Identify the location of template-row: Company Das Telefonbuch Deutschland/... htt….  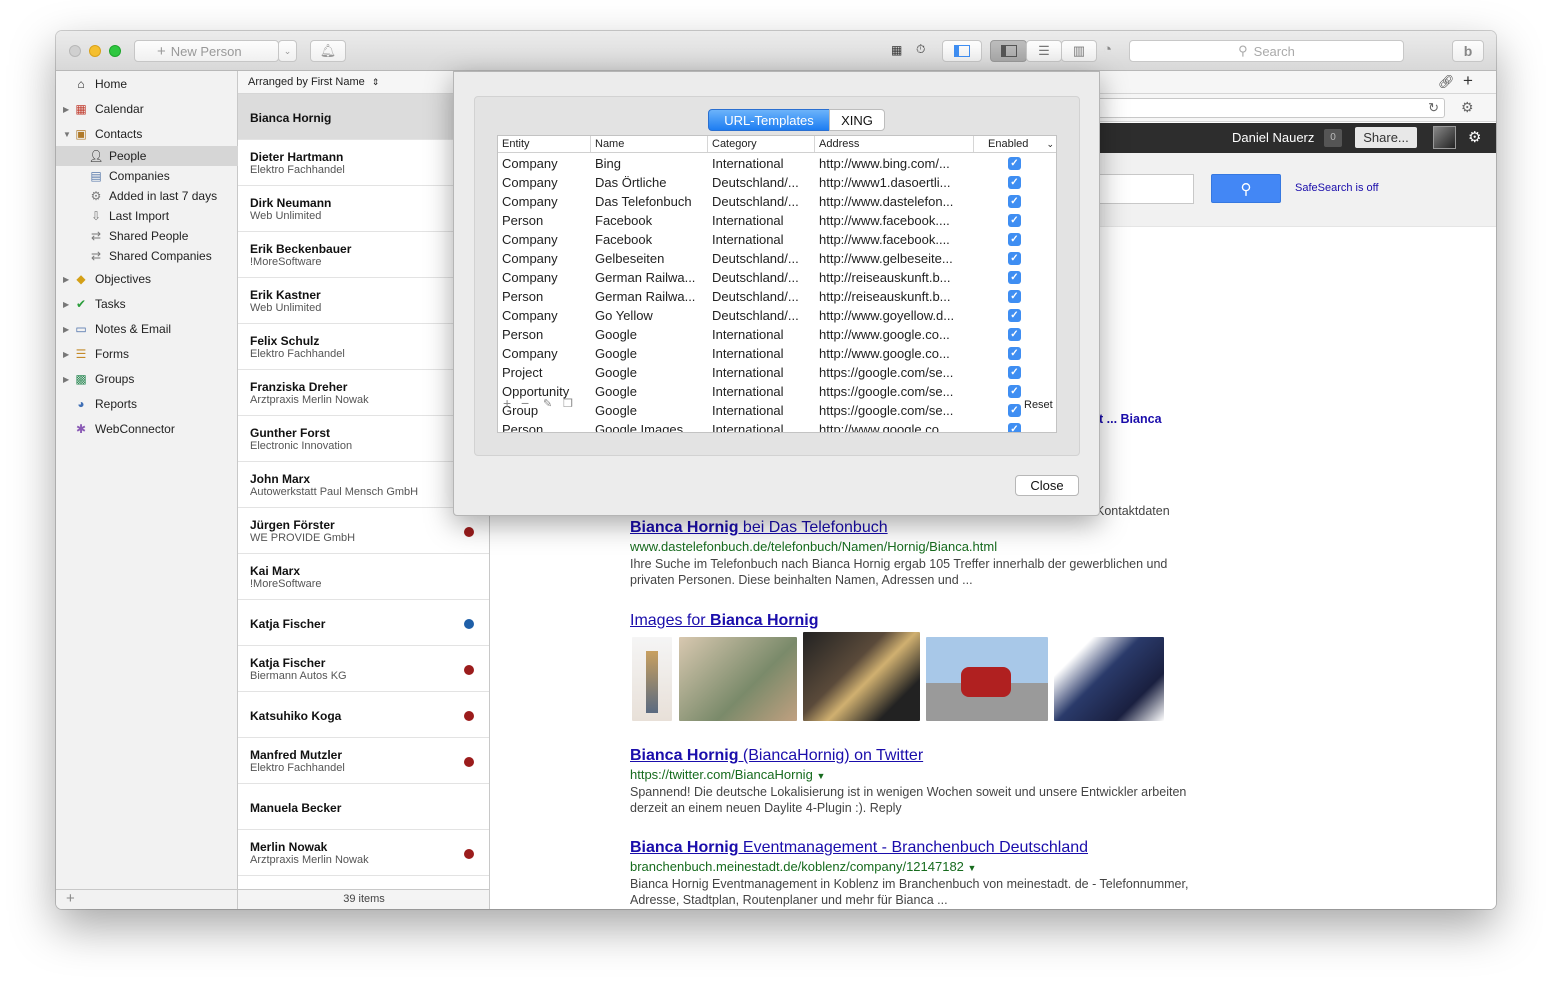
(777, 201).